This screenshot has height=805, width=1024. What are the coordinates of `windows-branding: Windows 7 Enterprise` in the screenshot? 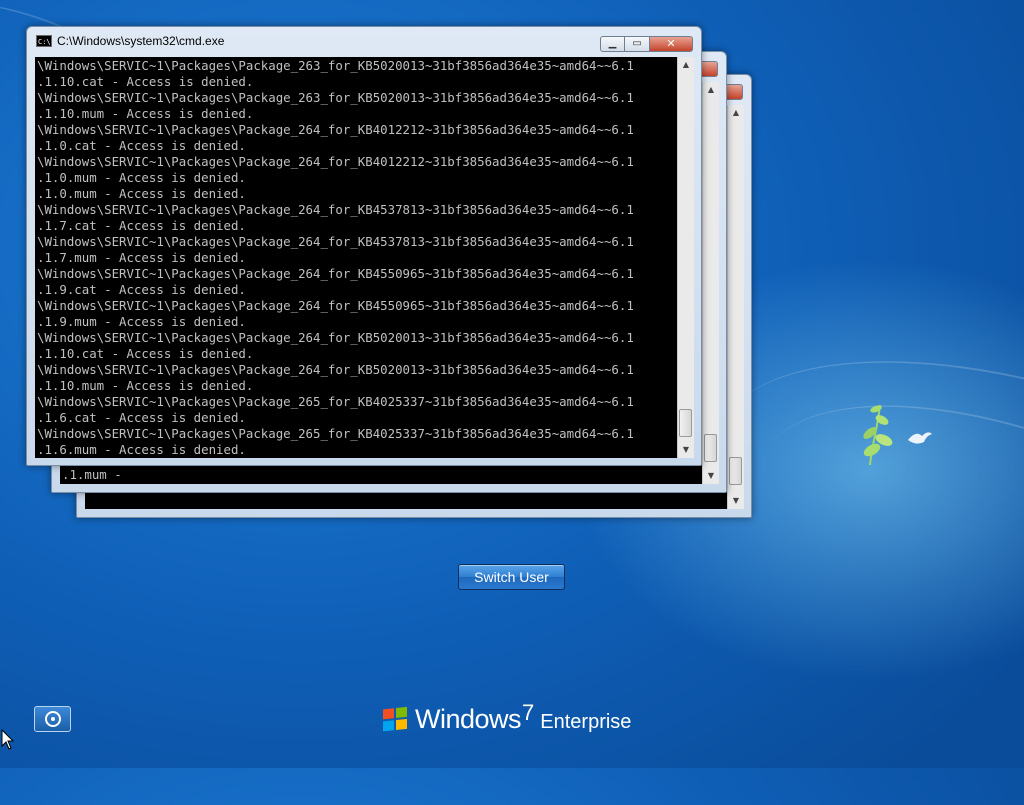 It's located at (507, 717).